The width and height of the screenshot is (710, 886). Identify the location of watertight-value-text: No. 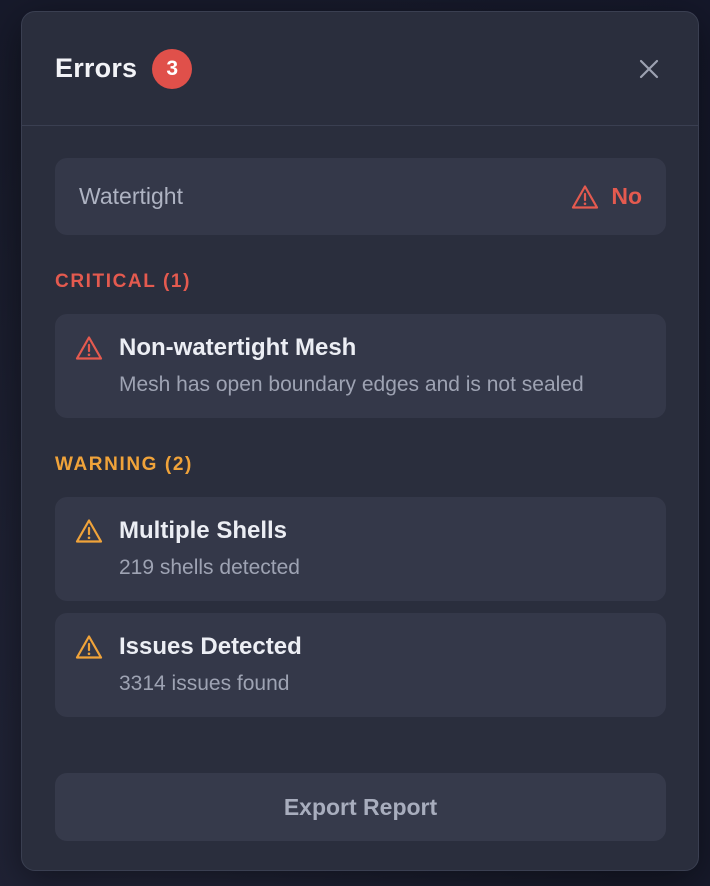
(626, 196).